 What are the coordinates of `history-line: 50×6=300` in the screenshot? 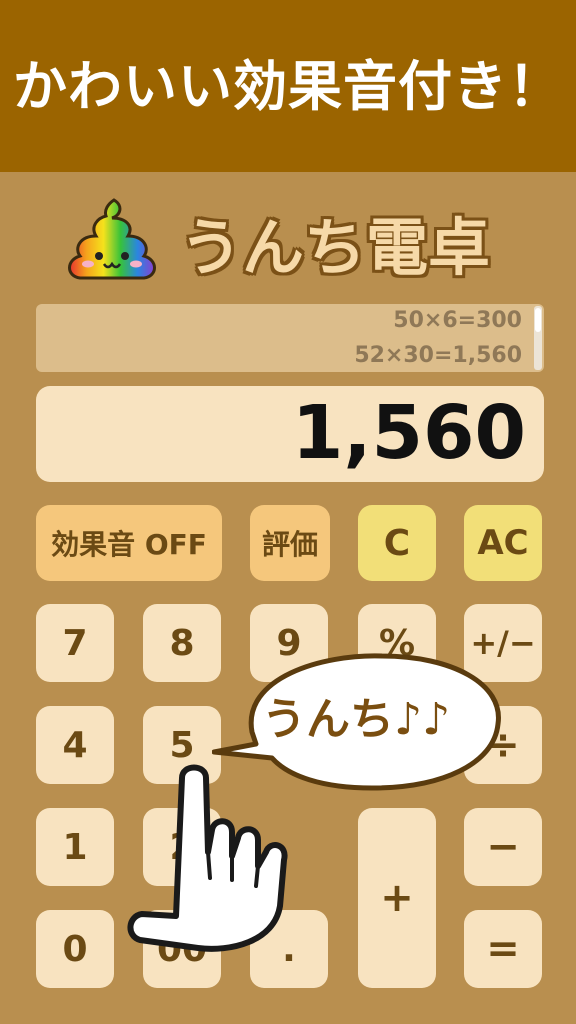 It's located at (457, 320).